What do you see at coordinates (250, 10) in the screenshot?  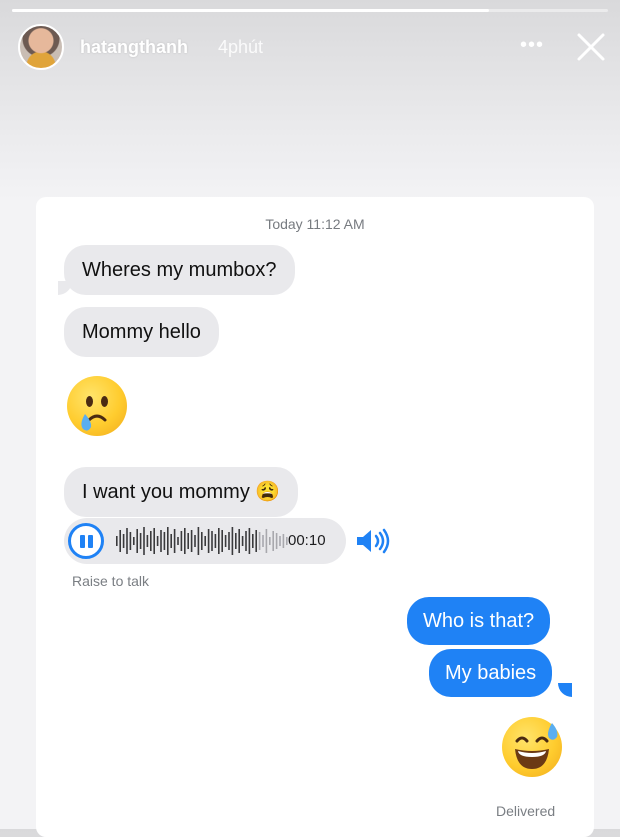 I see `story-progress-fill` at bounding box center [250, 10].